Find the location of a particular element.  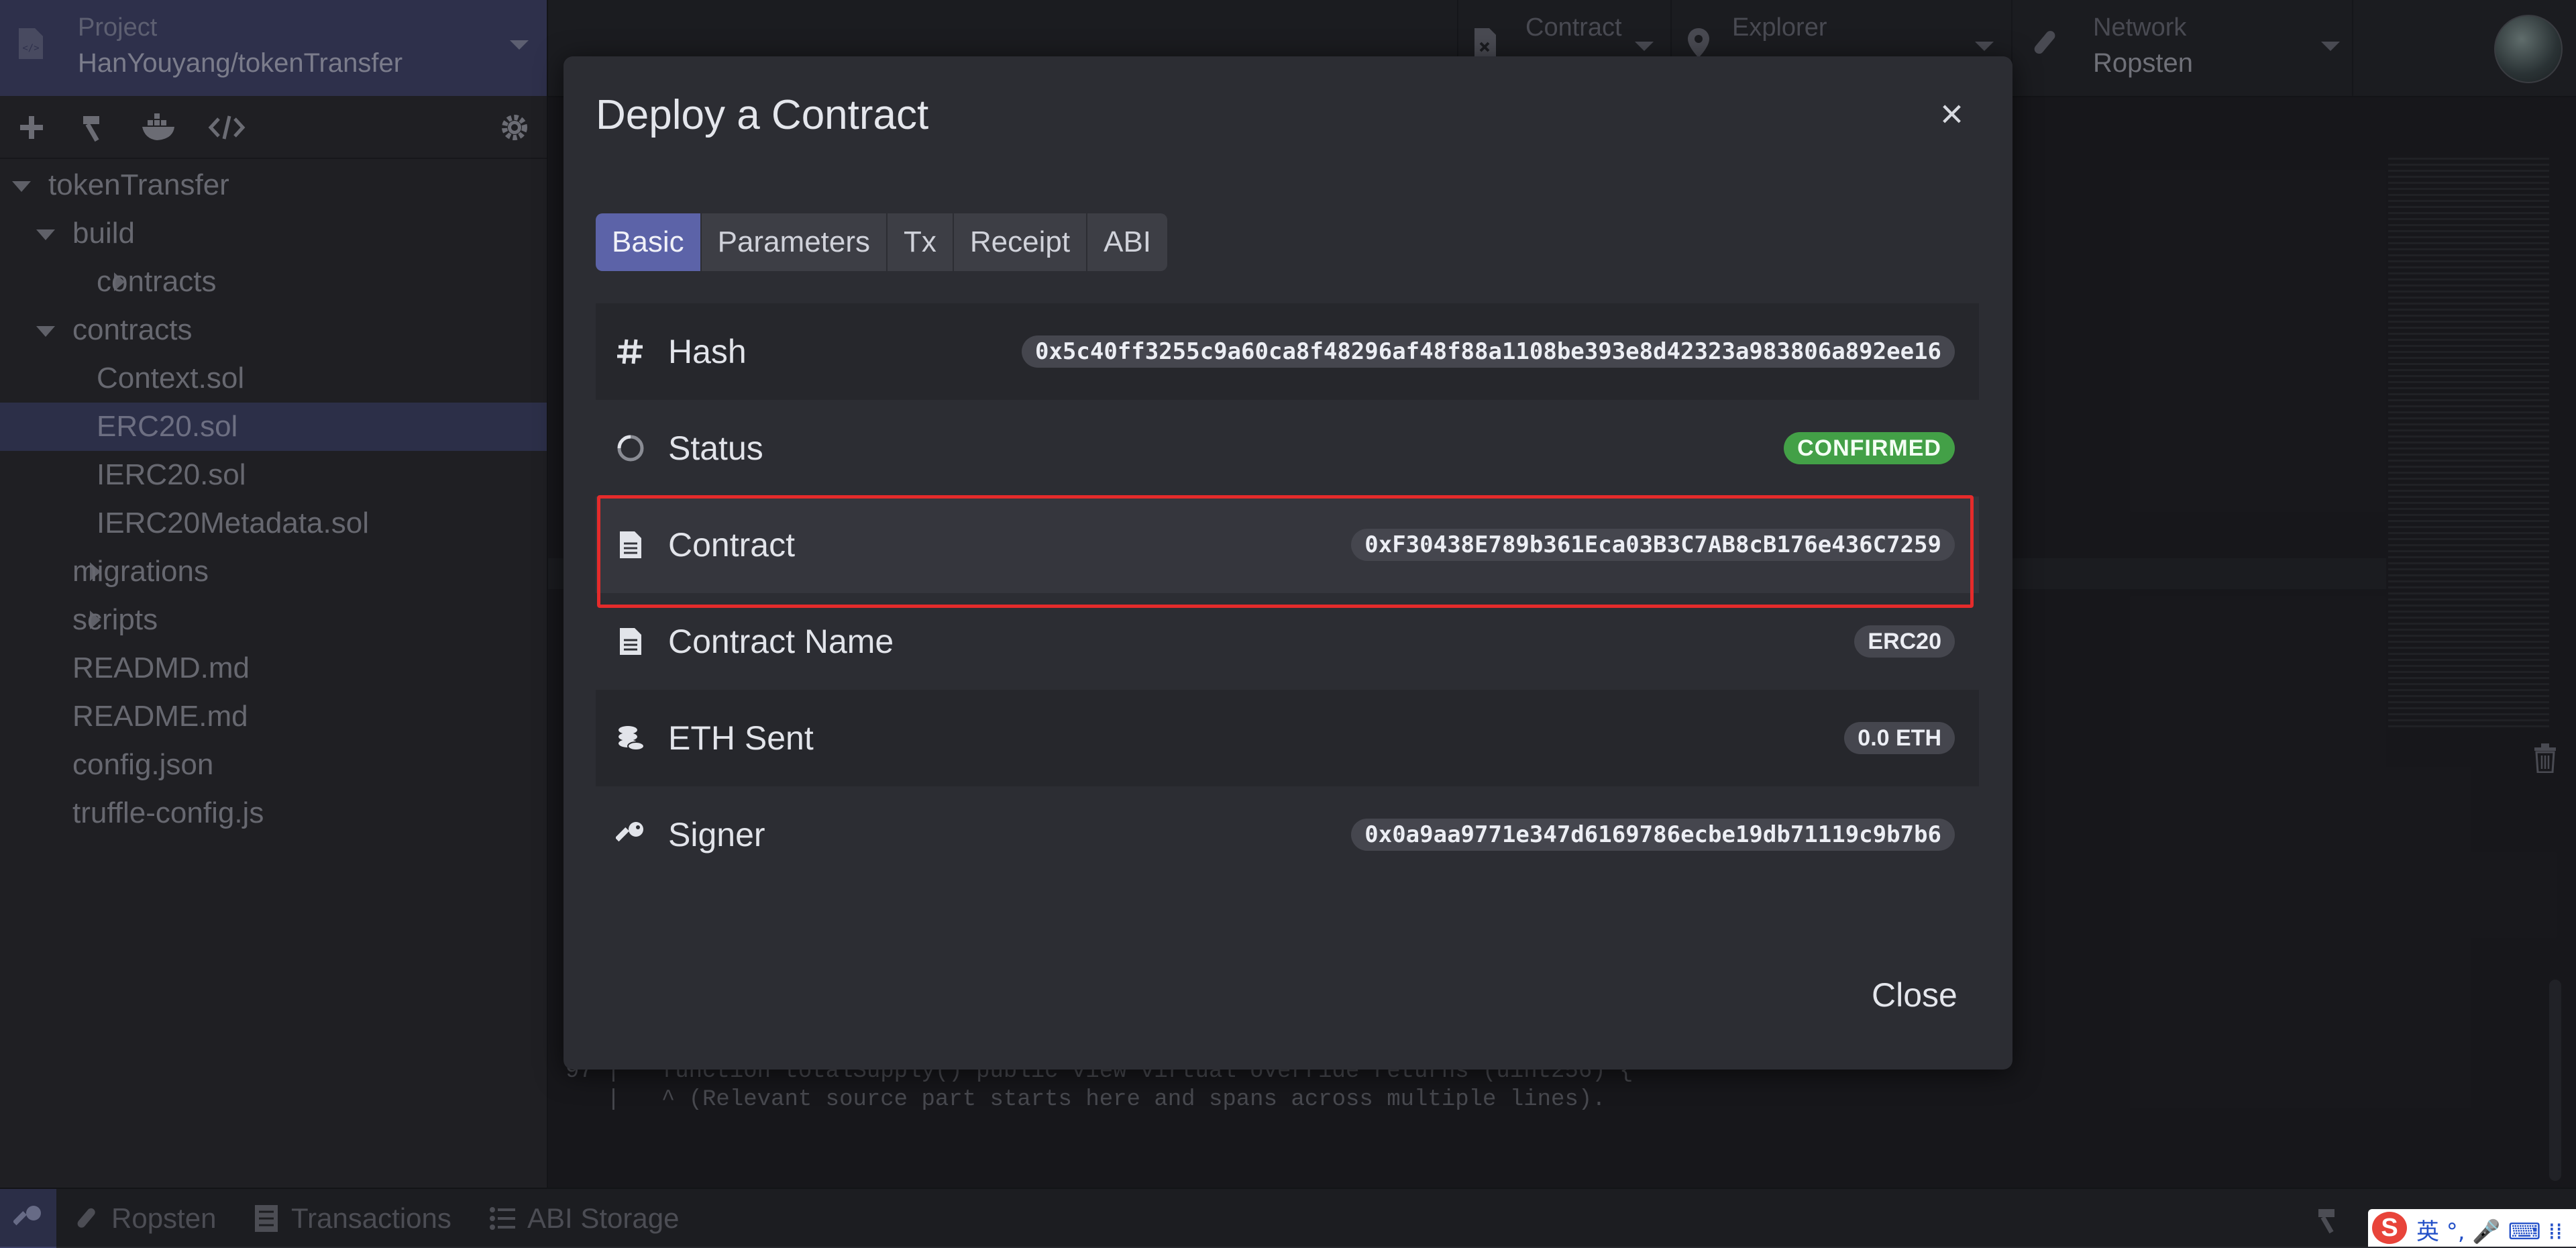

status-badge: CONFIRMED is located at coordinates (1869, 448).